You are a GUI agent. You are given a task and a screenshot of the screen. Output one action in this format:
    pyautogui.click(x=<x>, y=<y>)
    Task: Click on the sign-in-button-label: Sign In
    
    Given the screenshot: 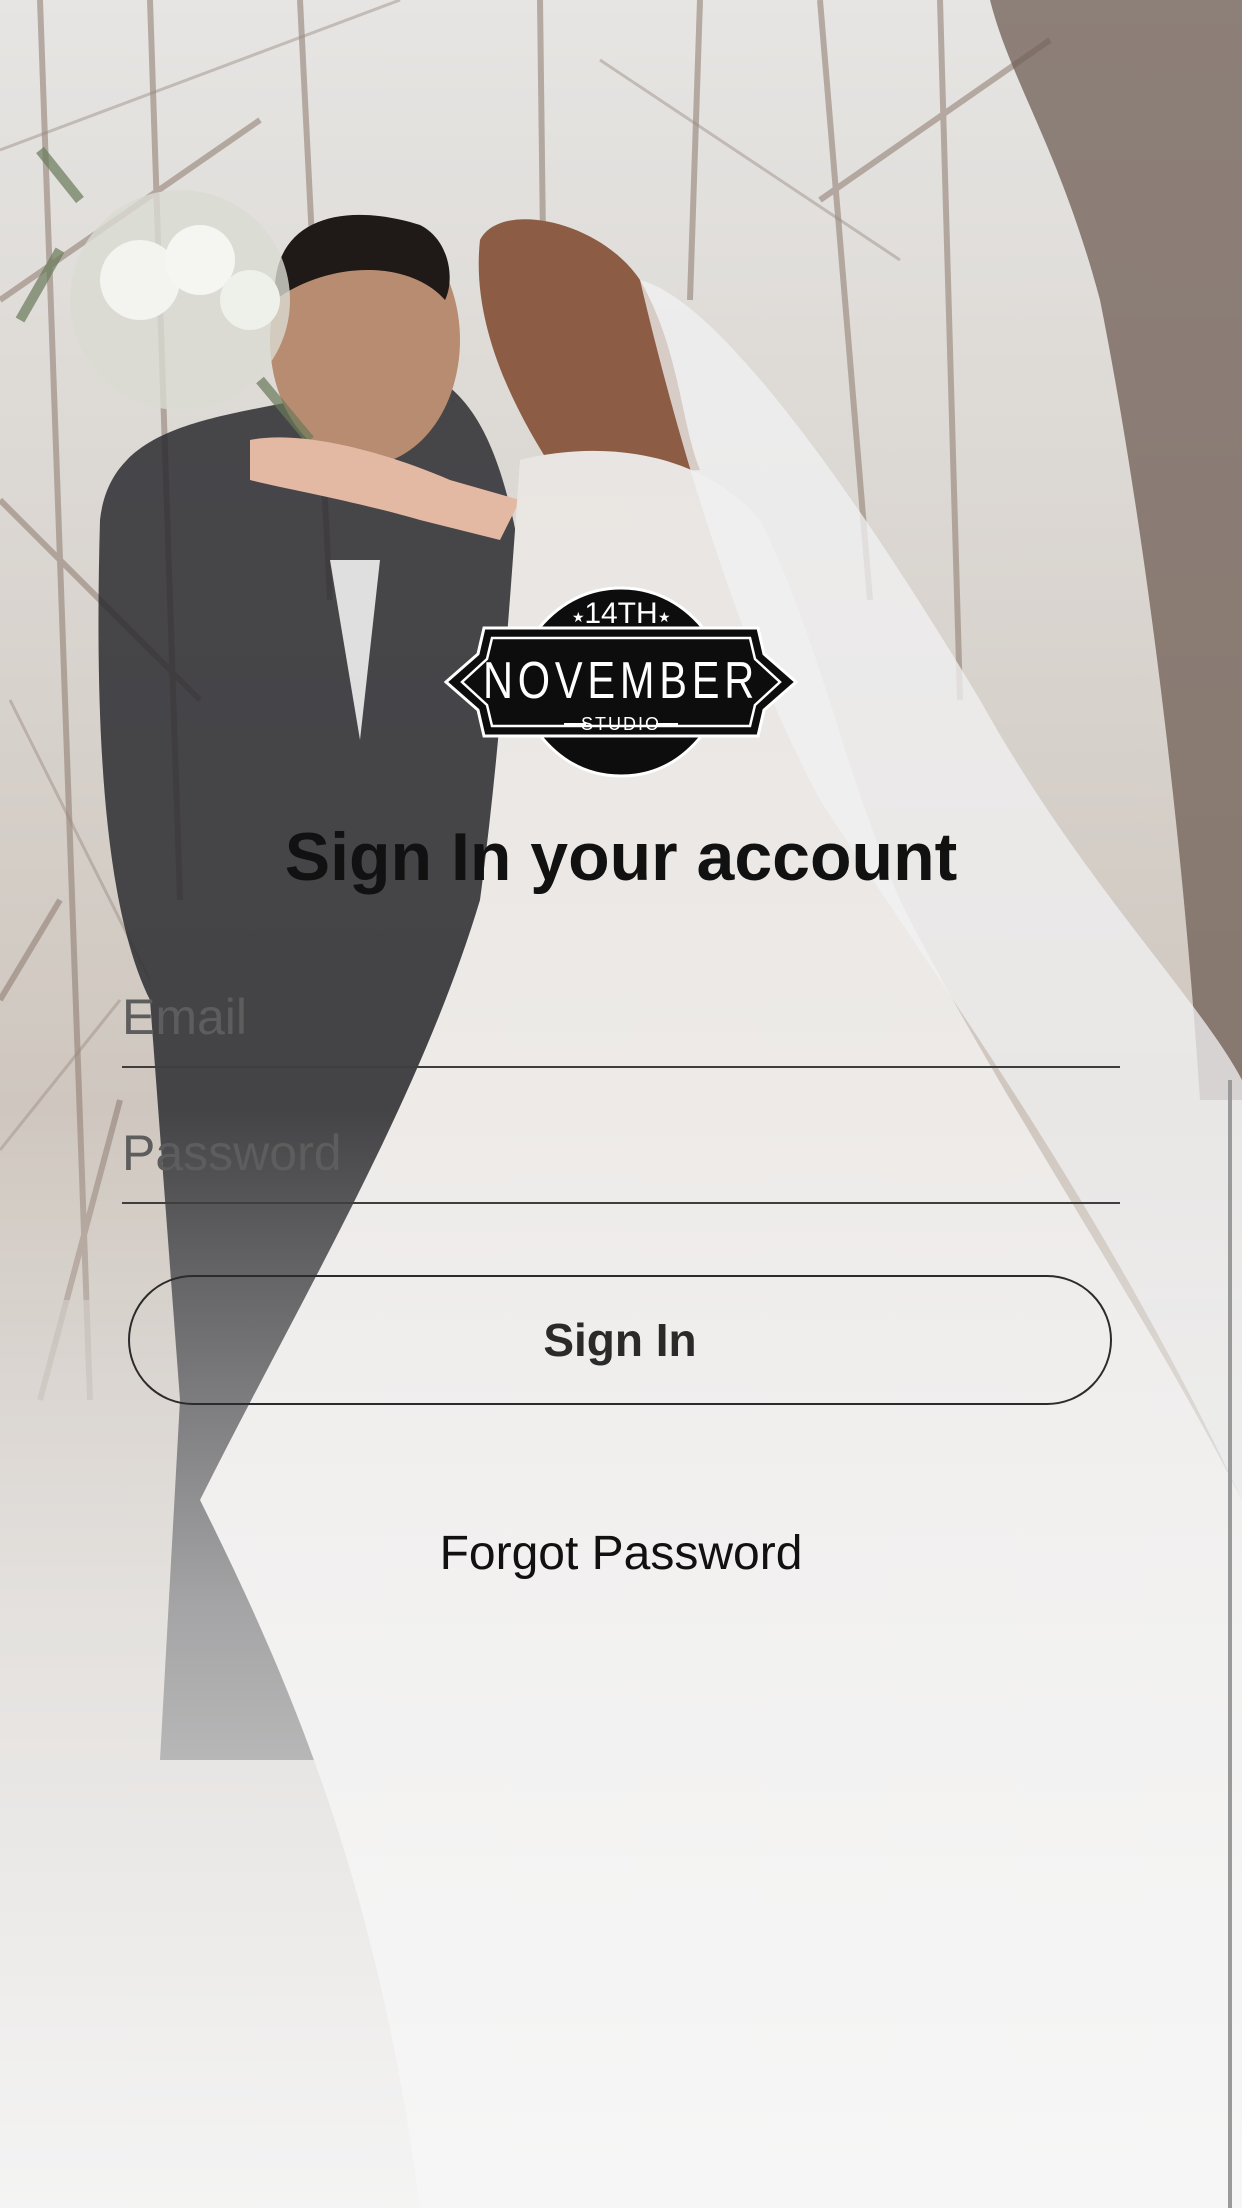 What is the action you would take?
    pyautogui.click(x=620, y=1340)
    